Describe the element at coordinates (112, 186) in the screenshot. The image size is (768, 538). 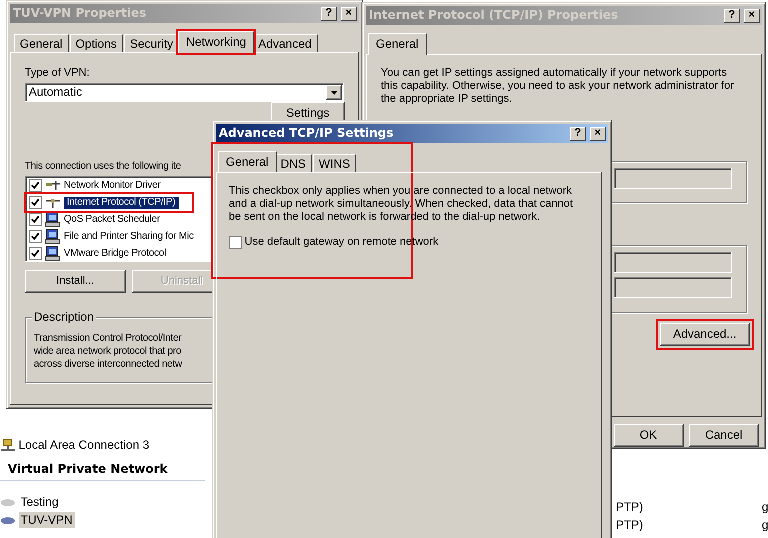
I see `list-item: Network Monitor Driver` at that location.